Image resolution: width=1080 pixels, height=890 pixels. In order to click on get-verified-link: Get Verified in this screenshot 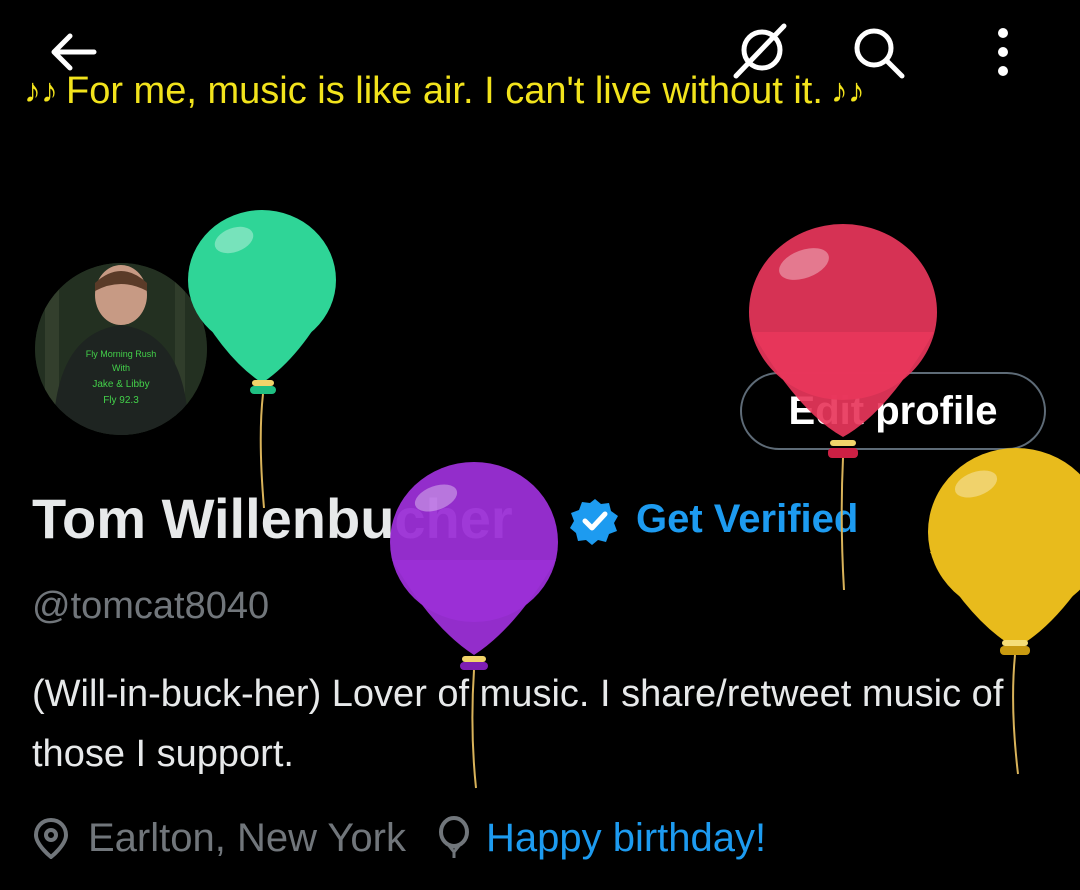, I will do `click(747, 519)`.